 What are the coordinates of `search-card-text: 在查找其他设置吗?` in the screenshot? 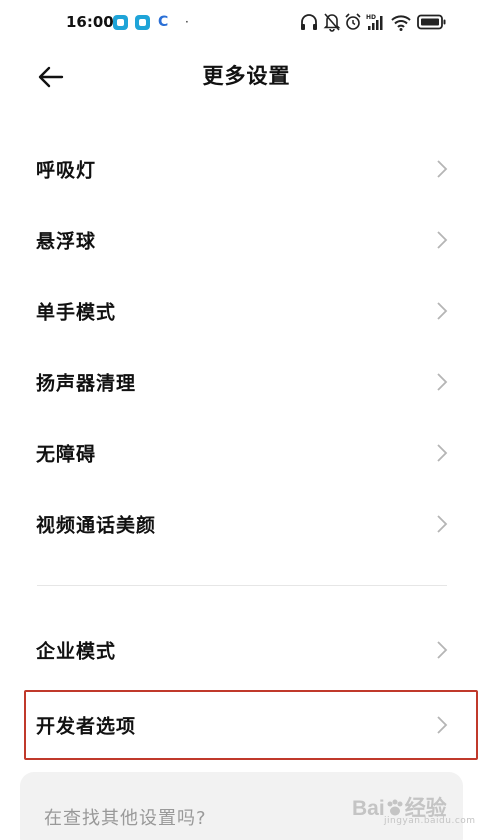 It's located at (125, 818).